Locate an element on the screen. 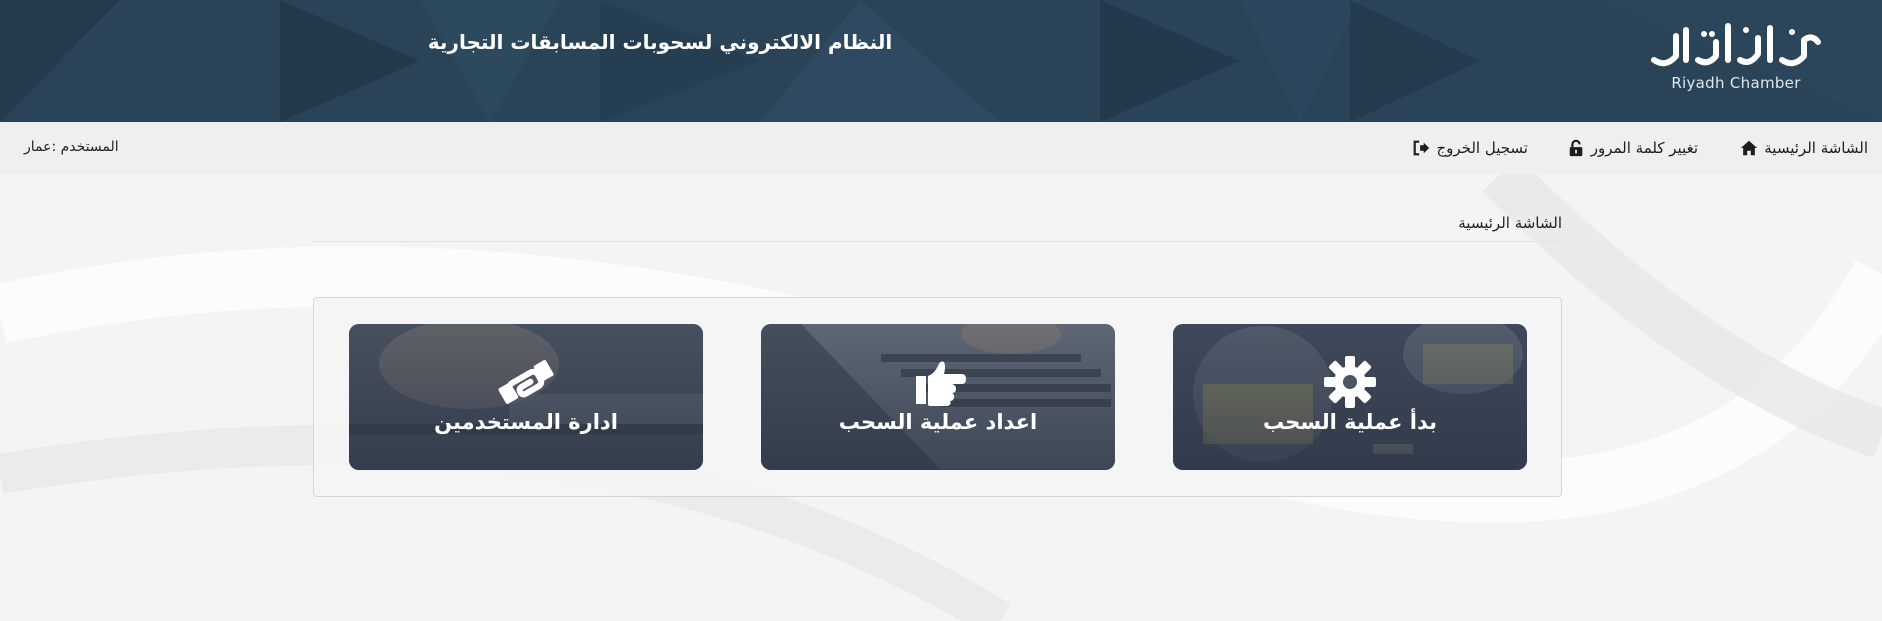  user-management-tile: ادارة المستخدمين is located at coordinates (526, 397).